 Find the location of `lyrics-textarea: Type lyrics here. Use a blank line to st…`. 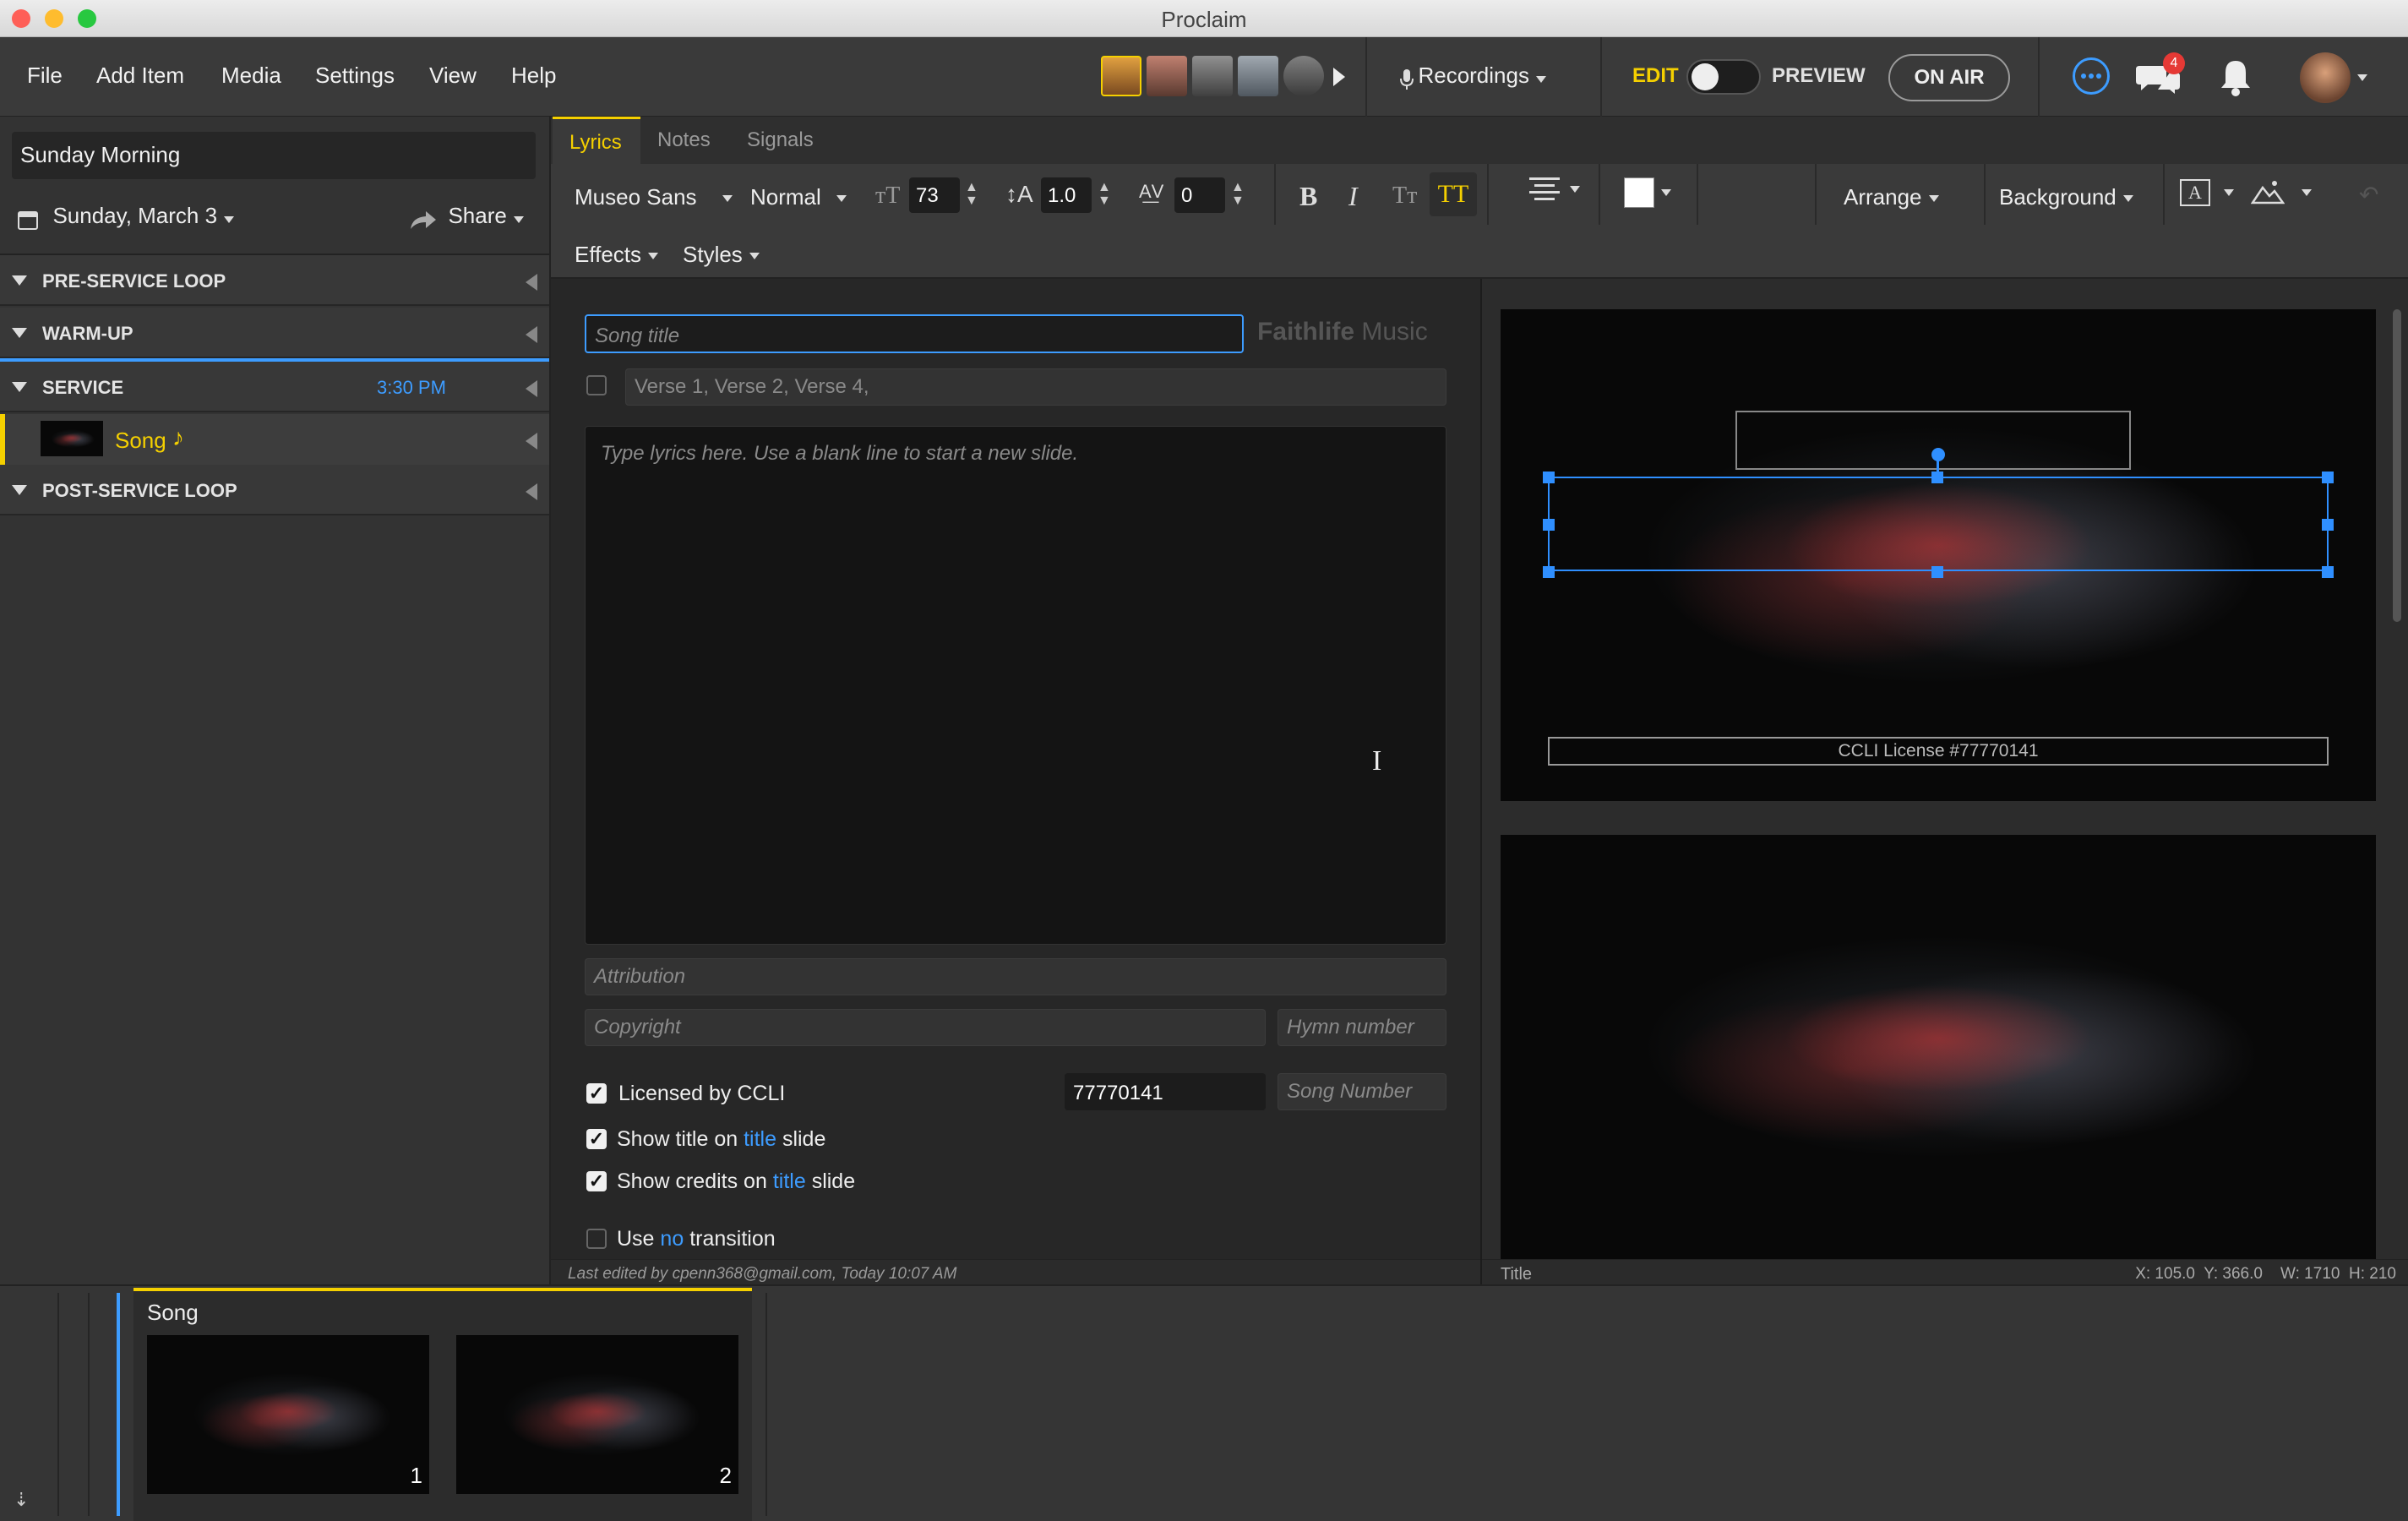

lyrics-textarea: Type lyrics here. Use a blank line to st… is located at coordinates (1016, 685).